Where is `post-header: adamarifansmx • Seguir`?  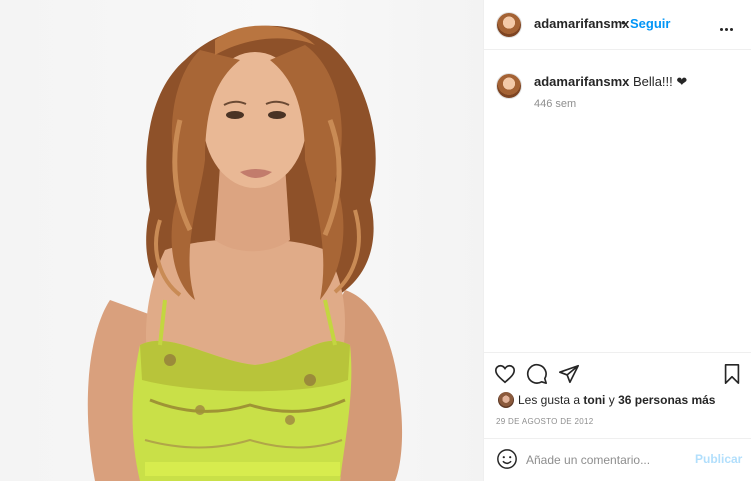 post-header: adamarifansmx • Seguir is located at coordinates (617, 25).